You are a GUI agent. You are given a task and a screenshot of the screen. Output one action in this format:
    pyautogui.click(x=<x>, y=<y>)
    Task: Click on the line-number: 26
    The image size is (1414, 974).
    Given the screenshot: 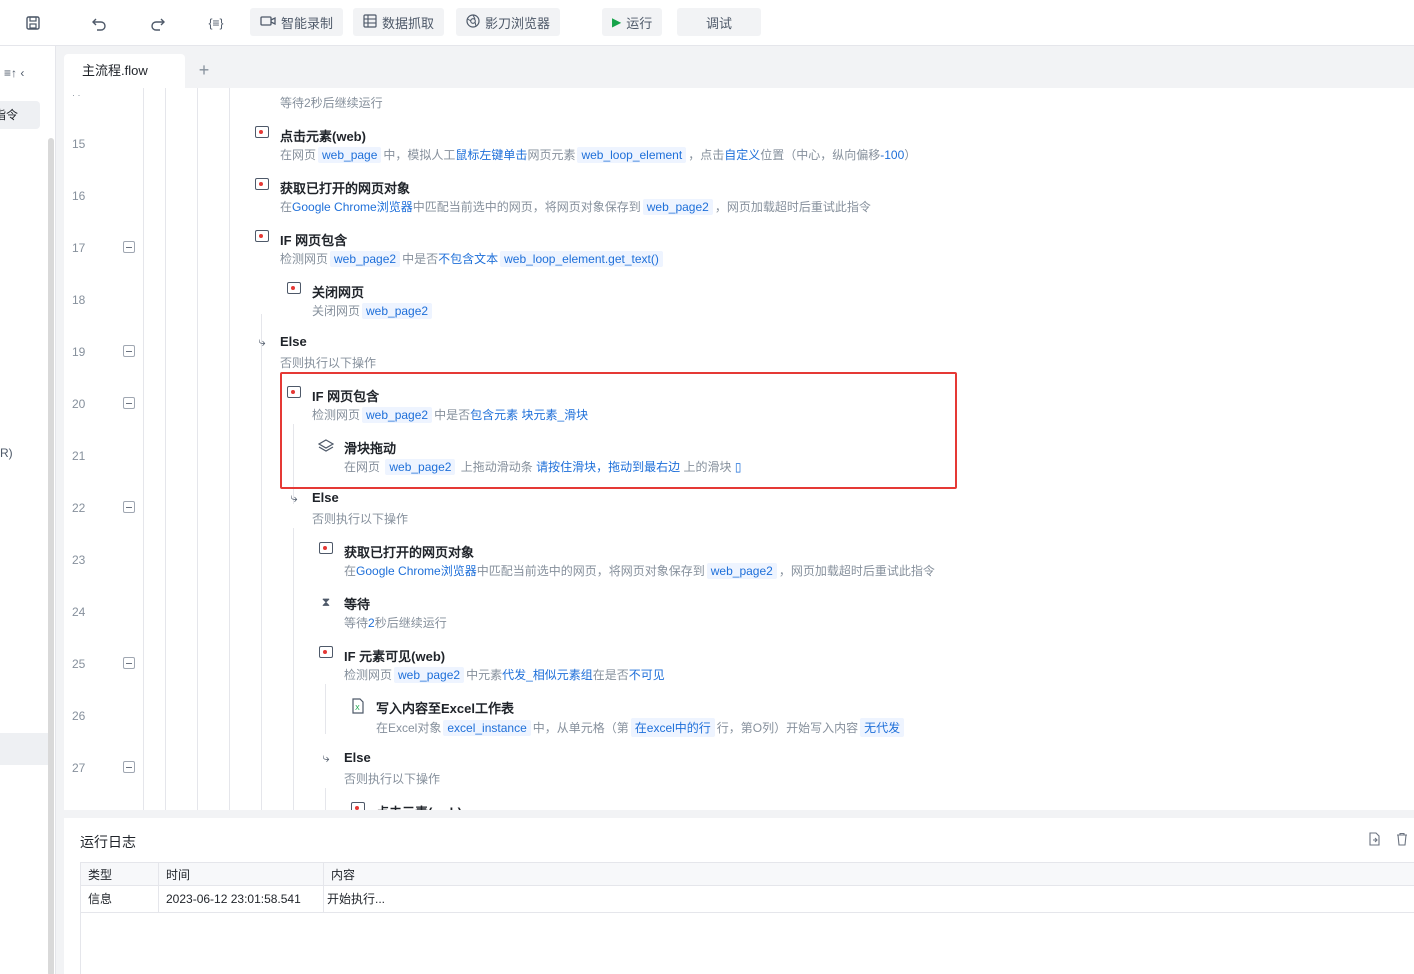 What is the action you would take?
    pyautogui.click(x=79, y=716)
    